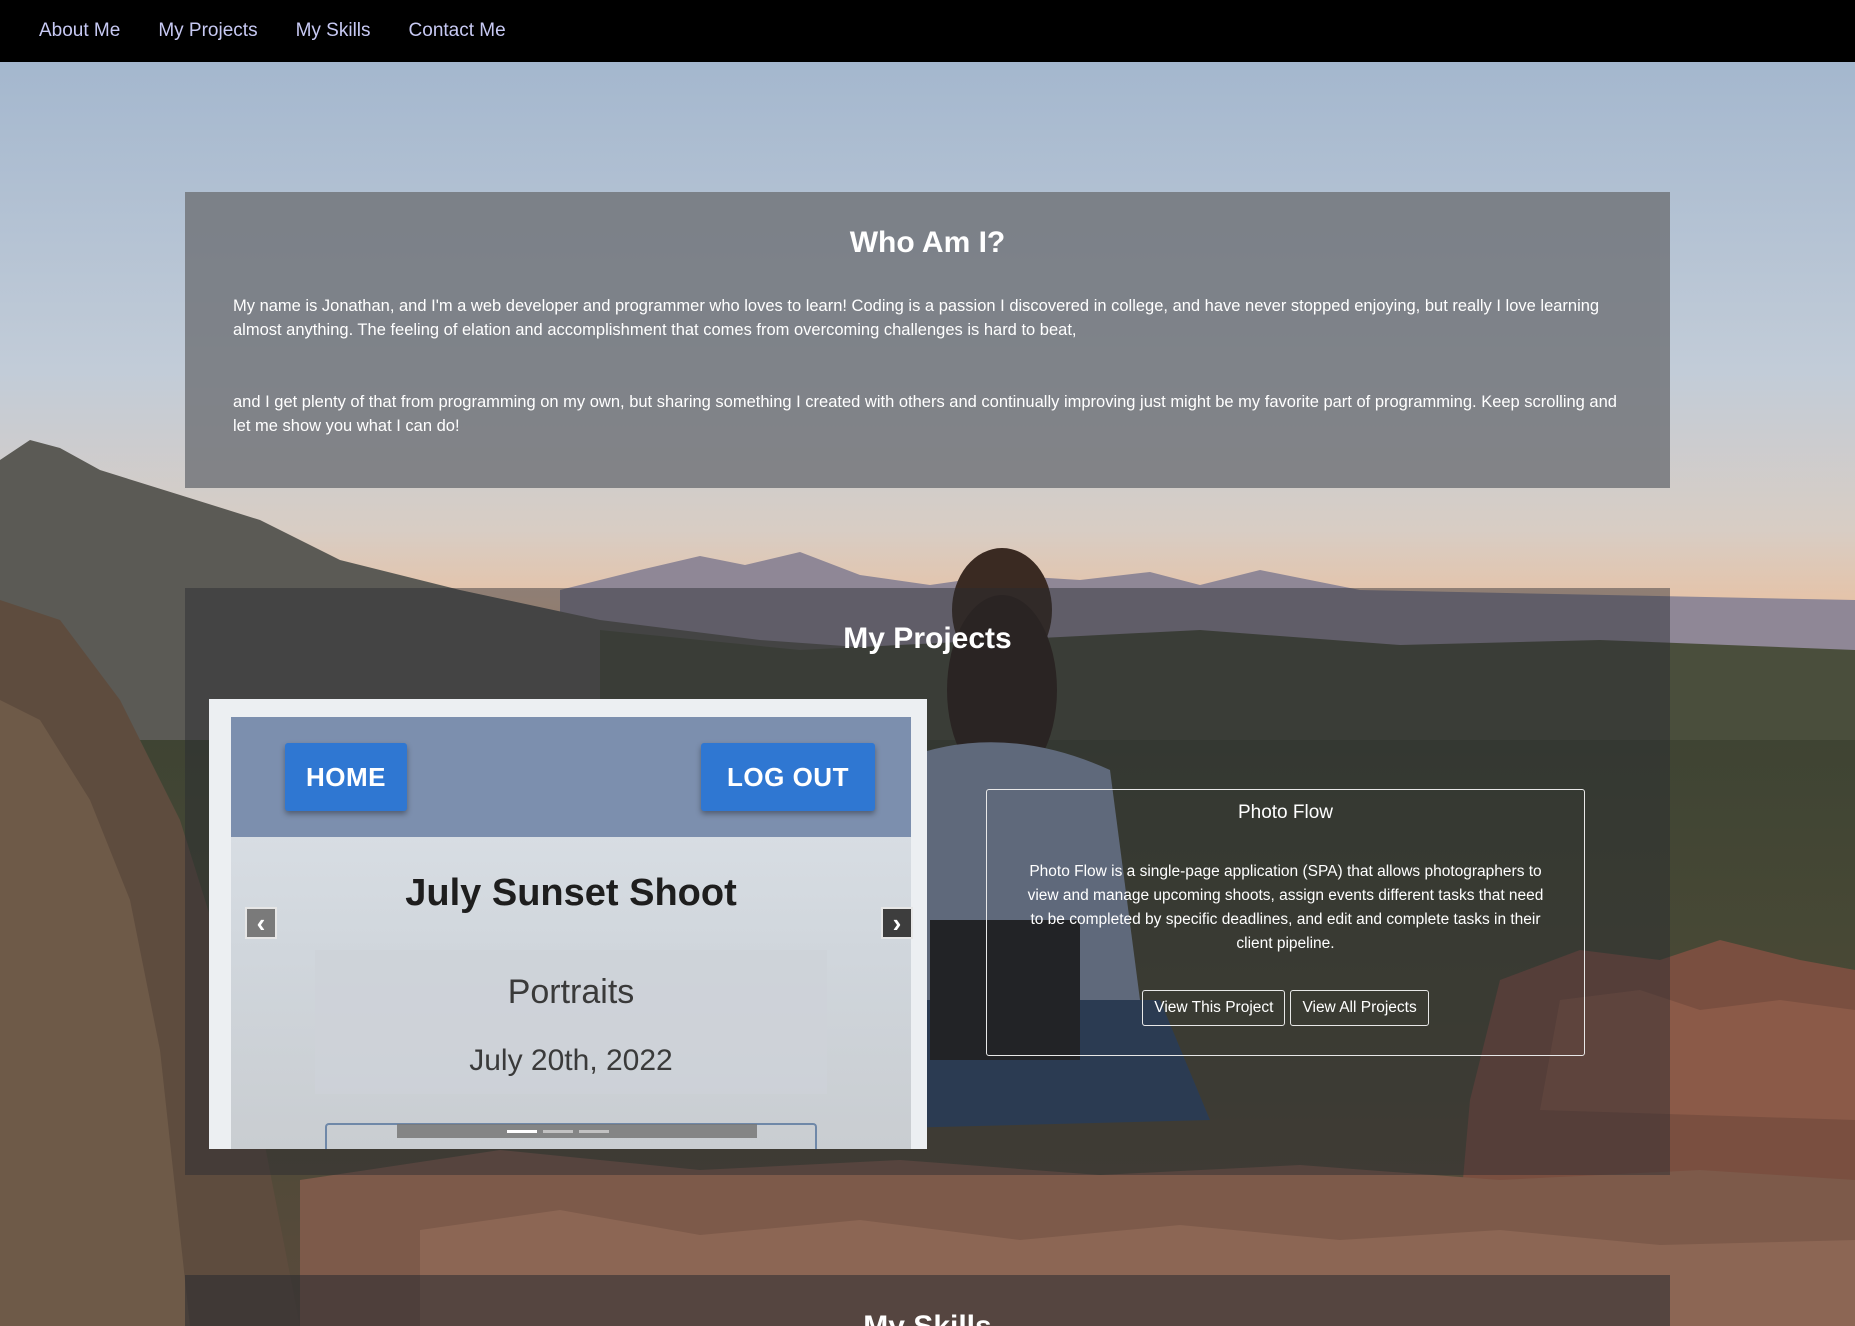 The height and width of the screenshot is (1326, 1855). What do you see at coordinates (927, 638) in the screenshot?
I see `projects-title: My Projects` at bounding box center [927, 638].